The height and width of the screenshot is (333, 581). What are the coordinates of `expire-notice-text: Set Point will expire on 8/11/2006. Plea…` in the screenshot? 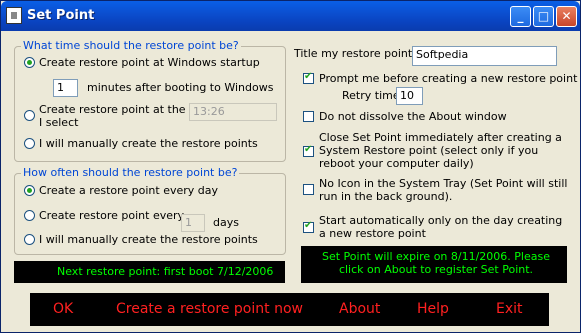 It's located at (436, 263).